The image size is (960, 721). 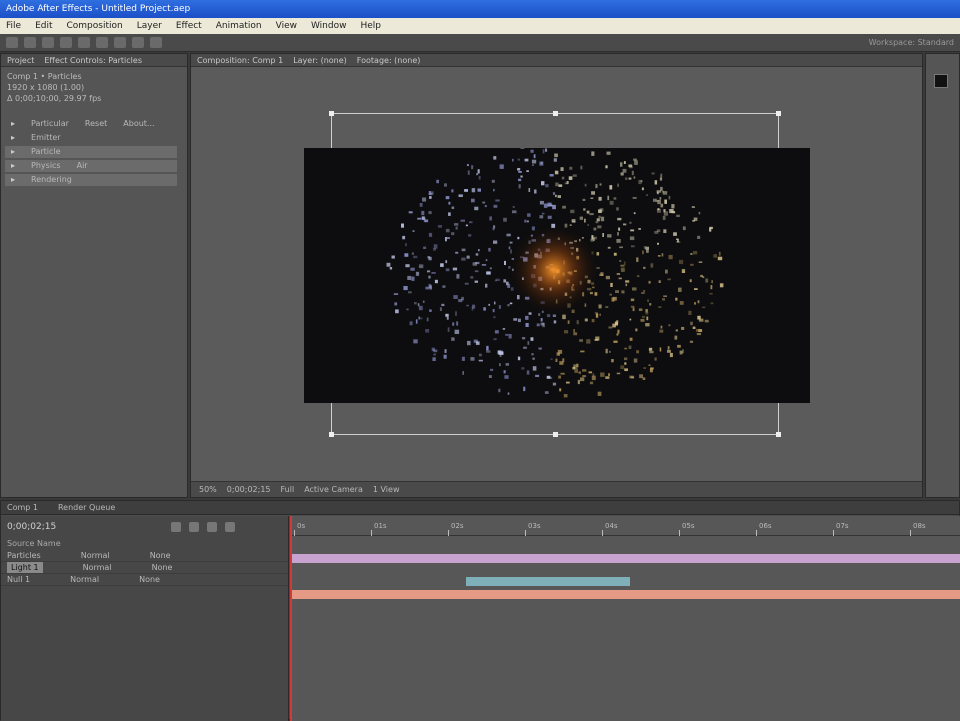 What do you see at coordinates (156, 42) in the screenshot?
I see `text-tool-icon` at bounding box center [156, 42].